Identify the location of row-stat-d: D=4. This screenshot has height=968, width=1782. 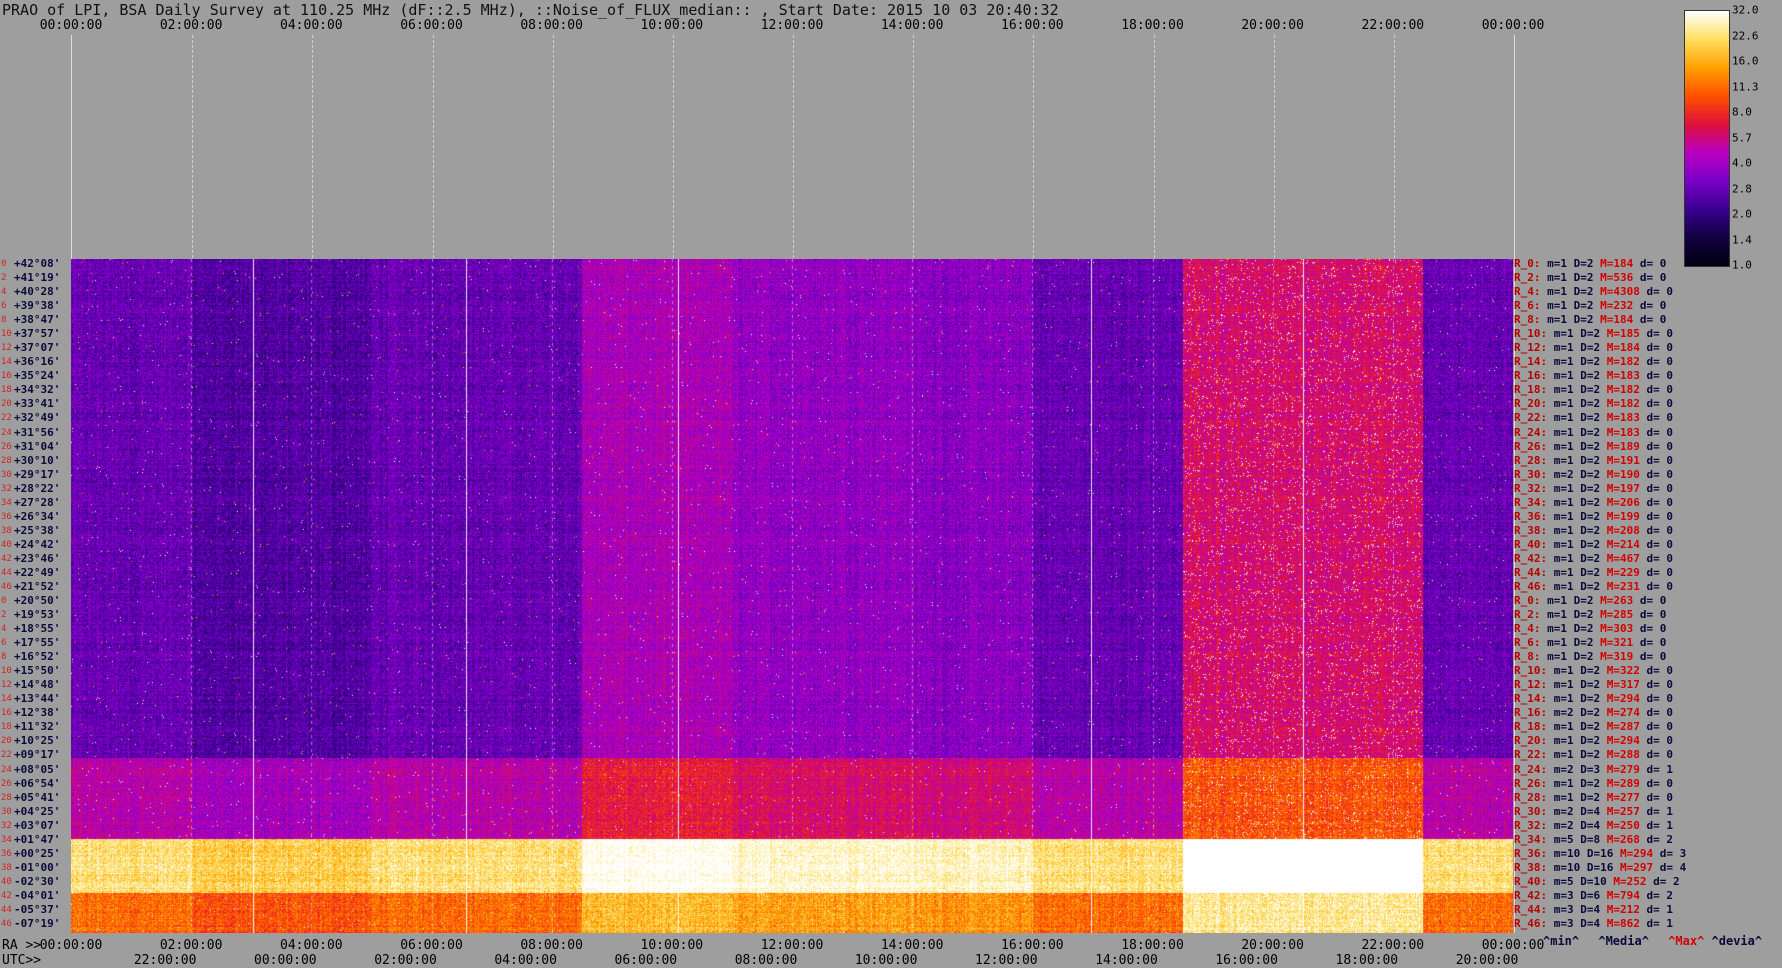
(1593, 811).